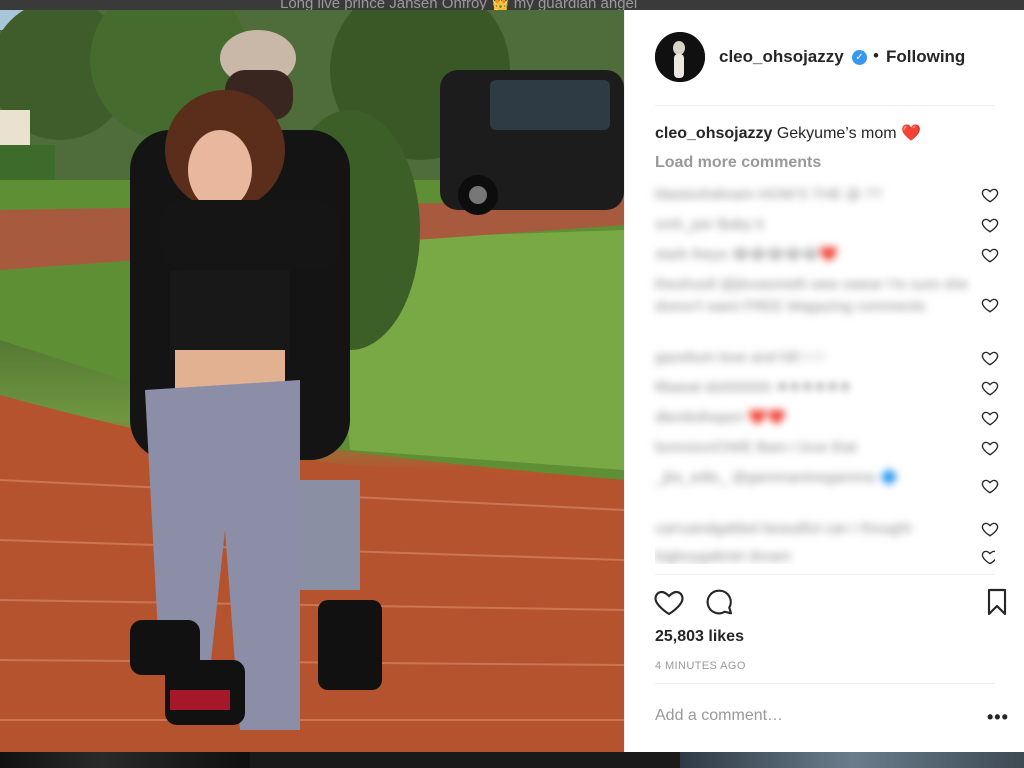  I want to click on comment-item: gazelium love and hill ! ! !, so click(827, 358).